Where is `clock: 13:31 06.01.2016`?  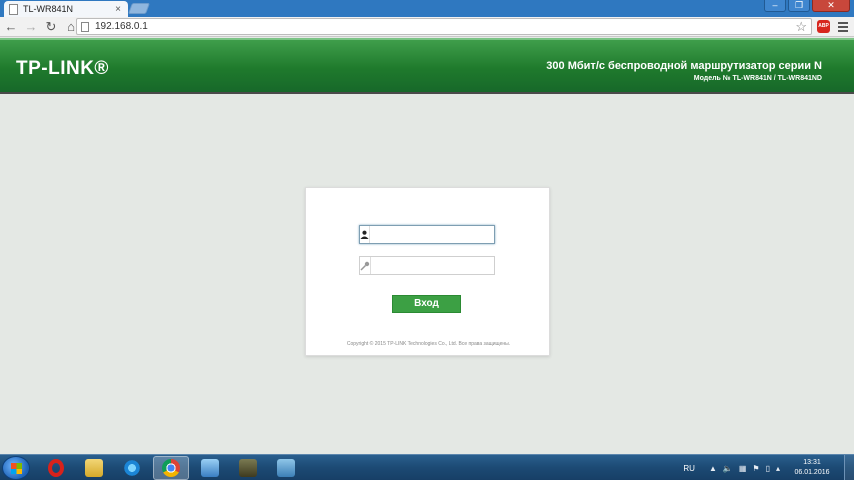
clock: 13:31 06.01.2016 is located at coordinates (812, 468).